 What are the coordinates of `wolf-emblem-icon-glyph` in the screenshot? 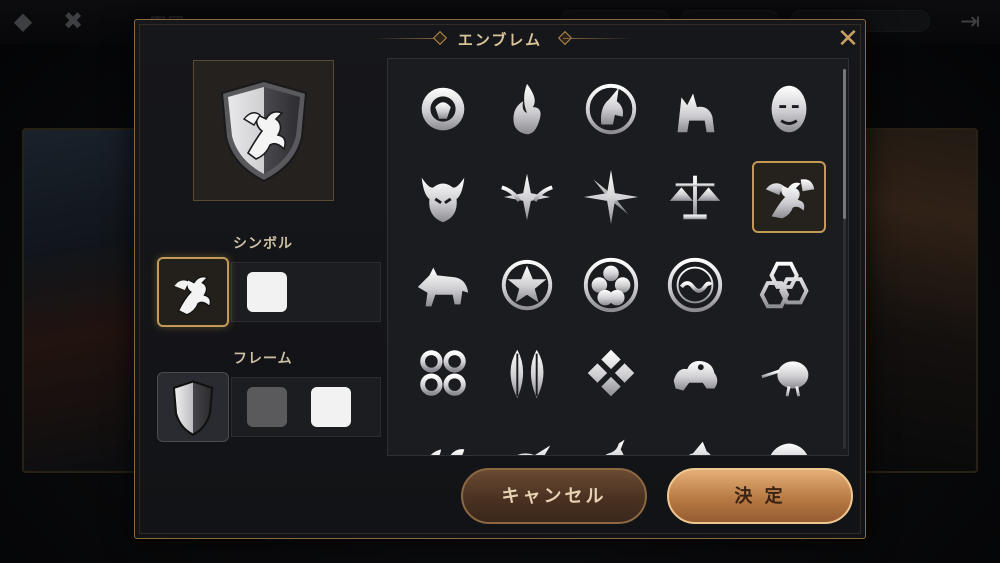 It's located at (443, 287).